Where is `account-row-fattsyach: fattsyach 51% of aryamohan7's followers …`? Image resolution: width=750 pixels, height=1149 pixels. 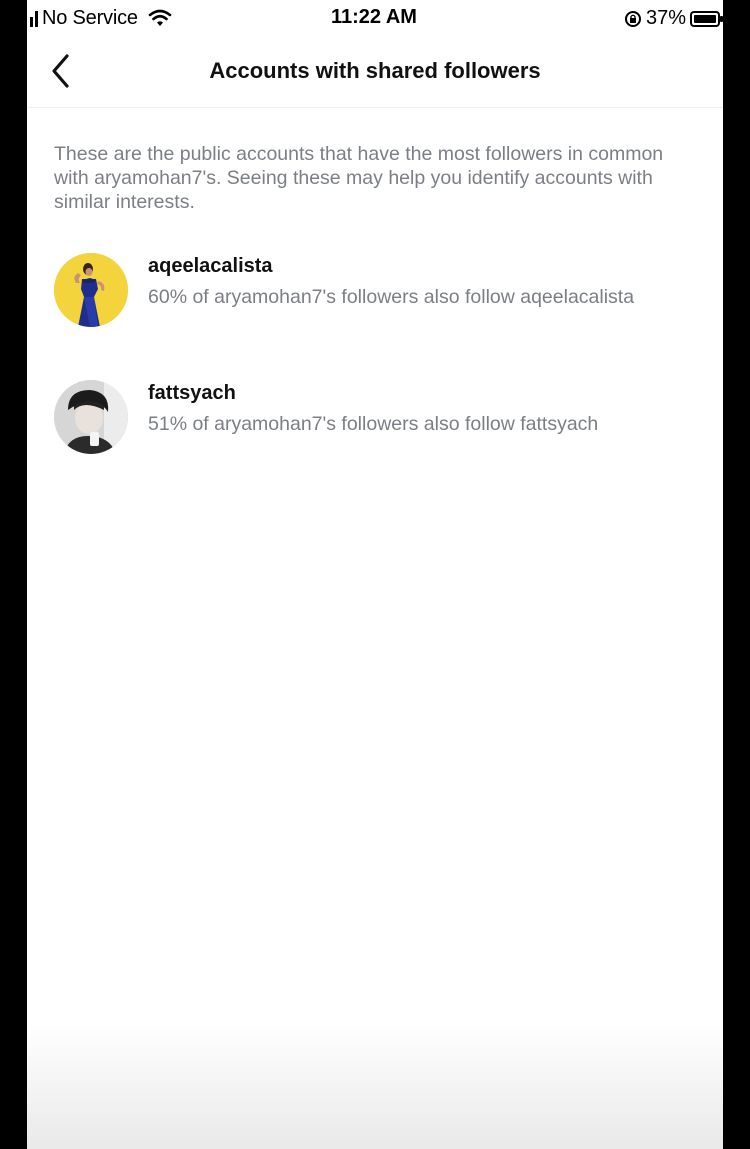 account-row-fattsyach: fattsyach 51% of aryamohan7's followers … is located at coordinates (384, 418).